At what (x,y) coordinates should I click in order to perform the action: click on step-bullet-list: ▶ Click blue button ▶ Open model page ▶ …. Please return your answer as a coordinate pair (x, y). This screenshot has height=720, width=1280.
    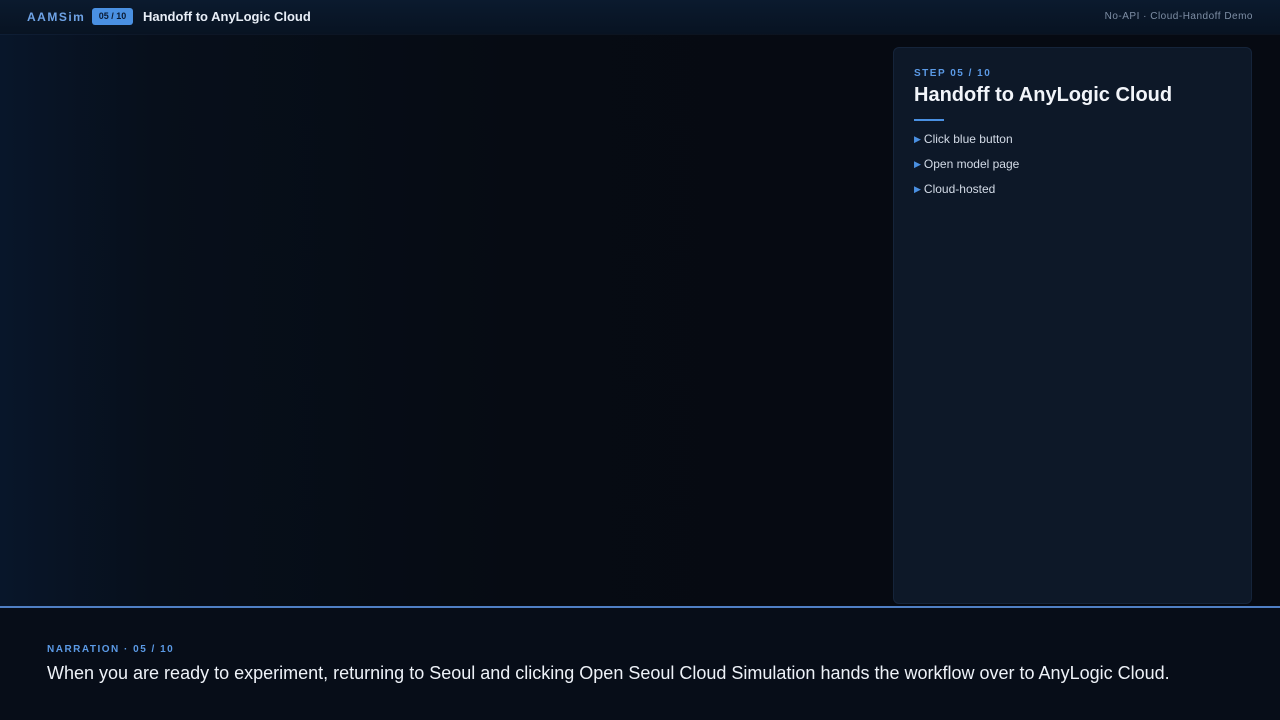
    Looking at the image, I should click on (966, 169).